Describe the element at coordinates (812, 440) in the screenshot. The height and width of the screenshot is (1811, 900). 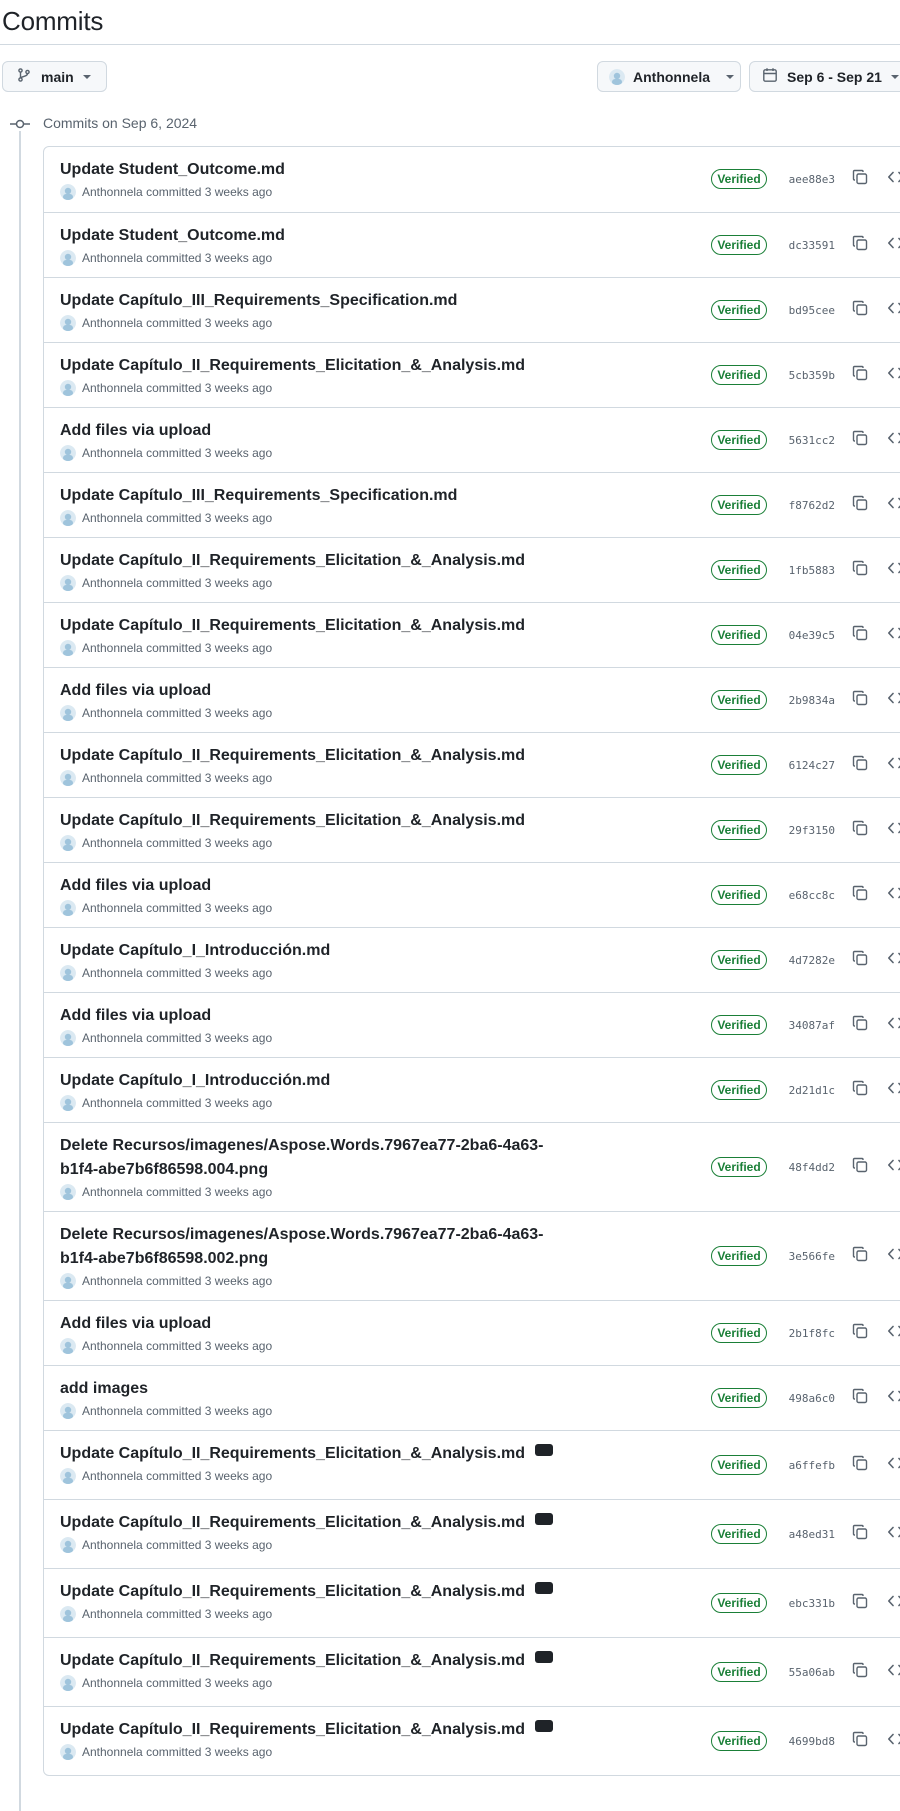
I see `commit-sha-link: 5631cc2` at that location.